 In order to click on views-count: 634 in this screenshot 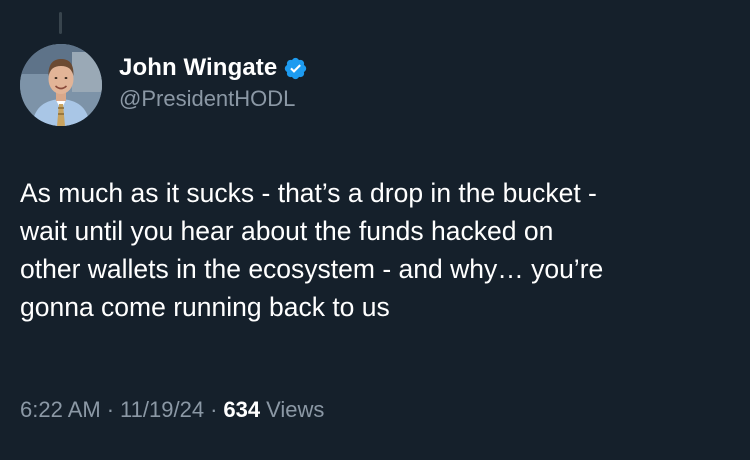, I will do `click(241, 410)`.